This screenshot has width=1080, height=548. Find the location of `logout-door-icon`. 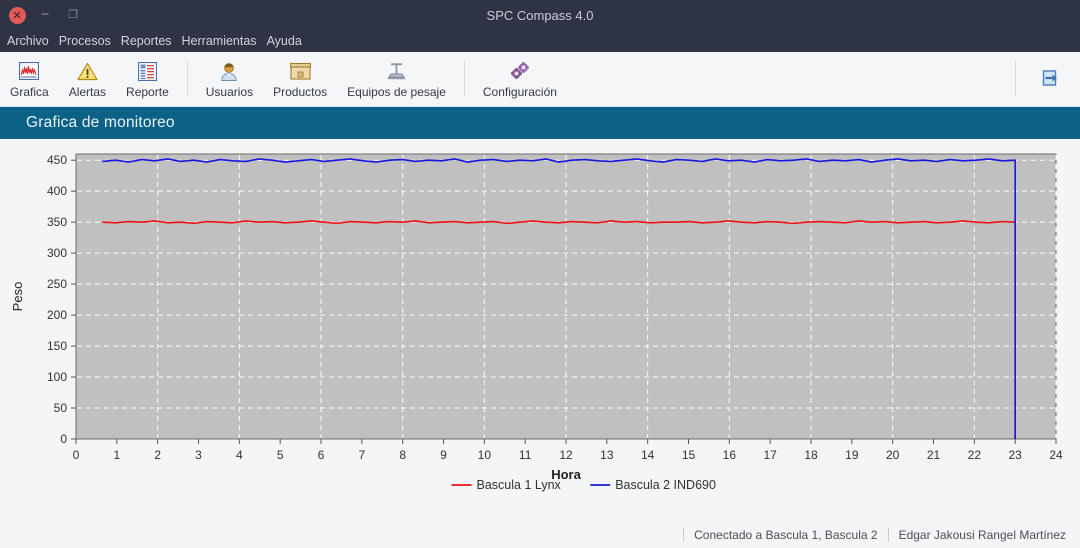

logout-door-icon is located at coordinates (1049, 78).